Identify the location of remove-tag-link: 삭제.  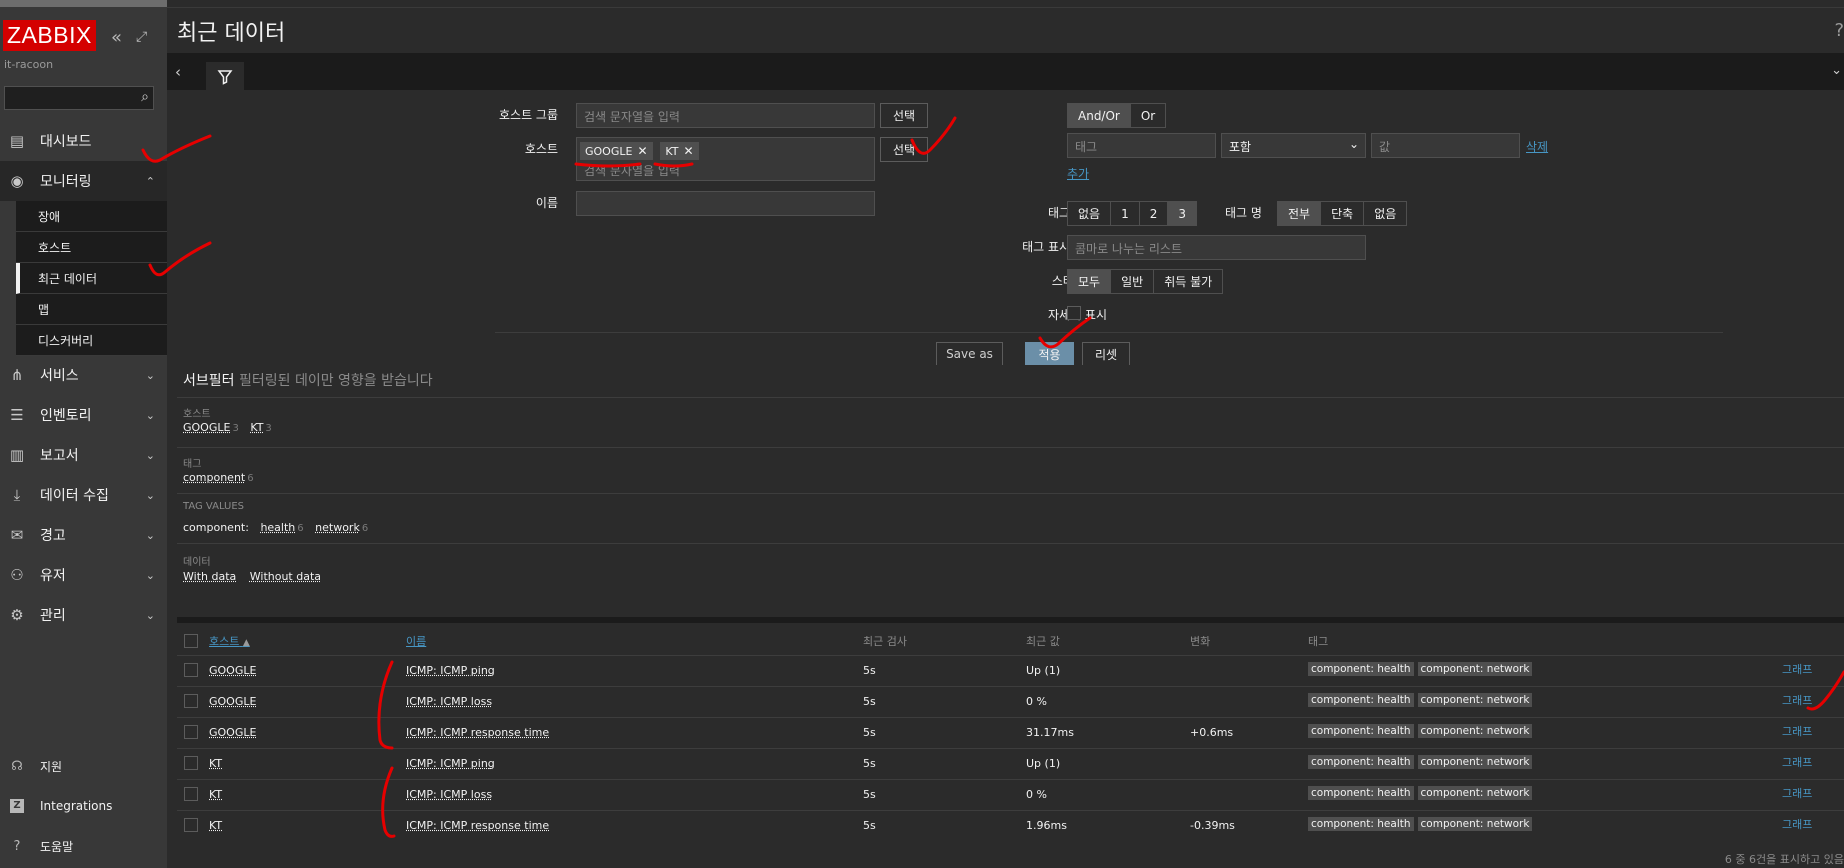
(1537, 146).